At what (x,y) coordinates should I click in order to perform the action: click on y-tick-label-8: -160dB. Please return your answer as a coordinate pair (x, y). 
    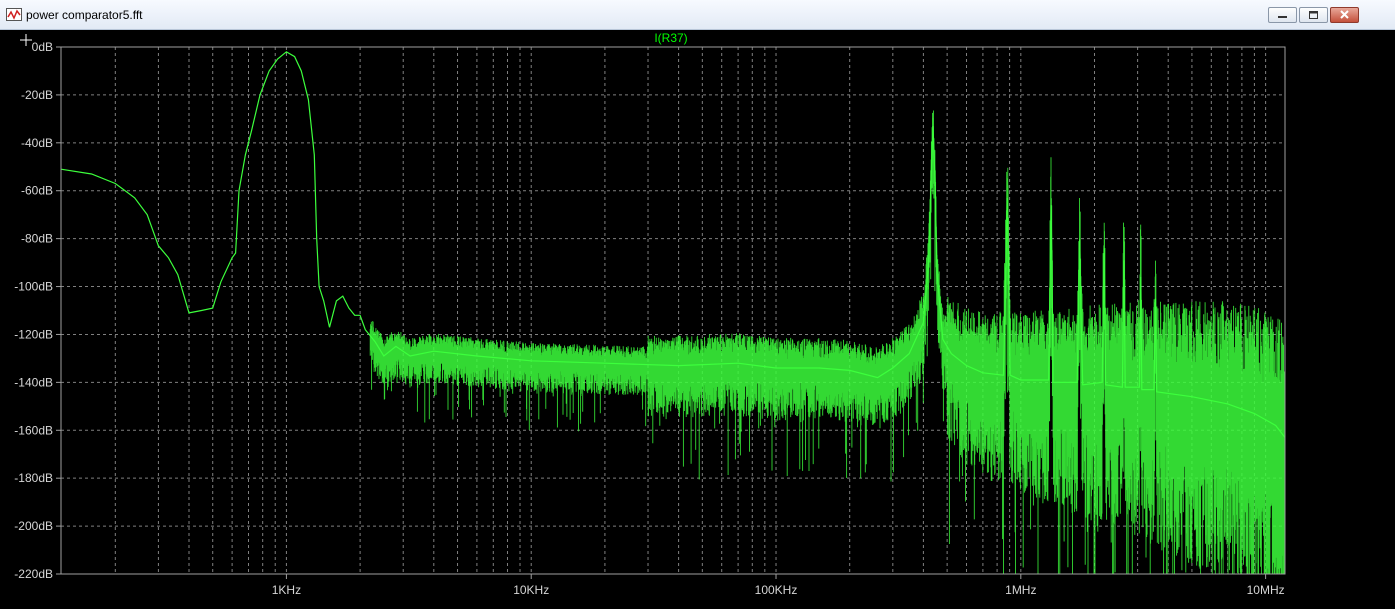
    Looking at the image, I should click on (33, 430).